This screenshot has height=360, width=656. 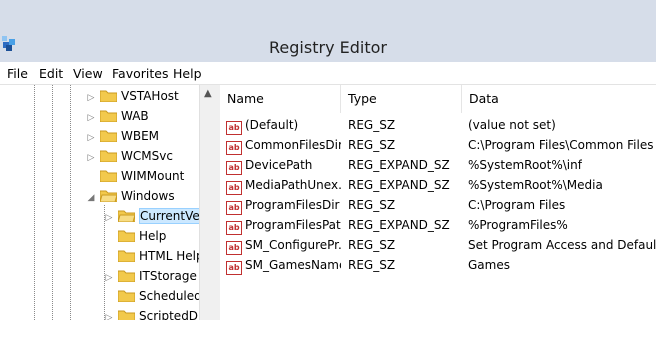 What do you see at coordinates (489, 265) in the screenshot?
I see `value-data: Games` at bounding box center [489, 265].